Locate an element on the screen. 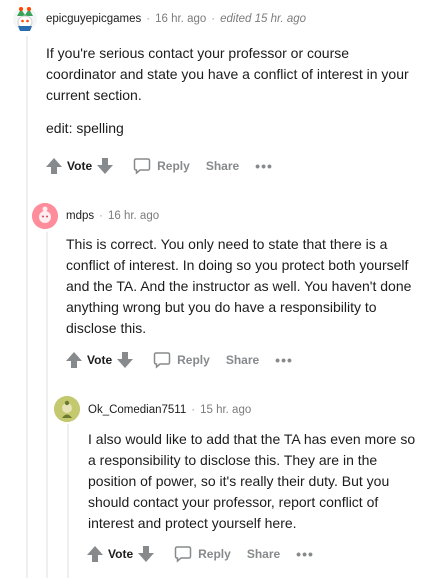  timestamp: 15 hr. ago is located at coordinates (225, 410).